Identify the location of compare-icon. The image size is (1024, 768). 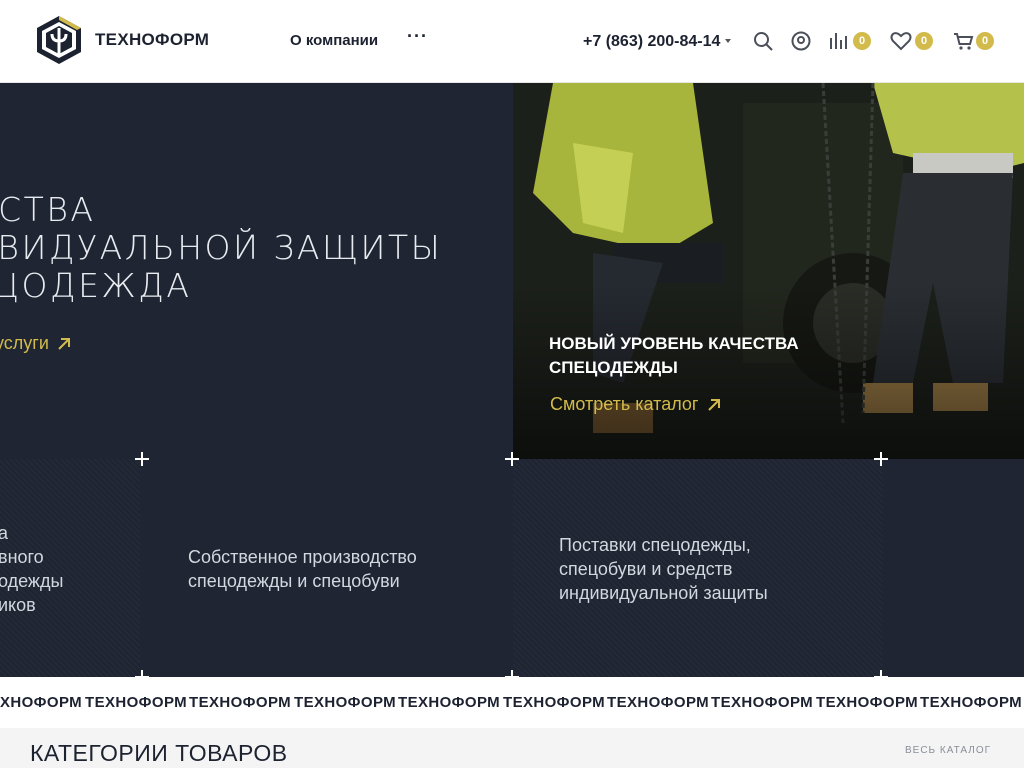
(839, 41).